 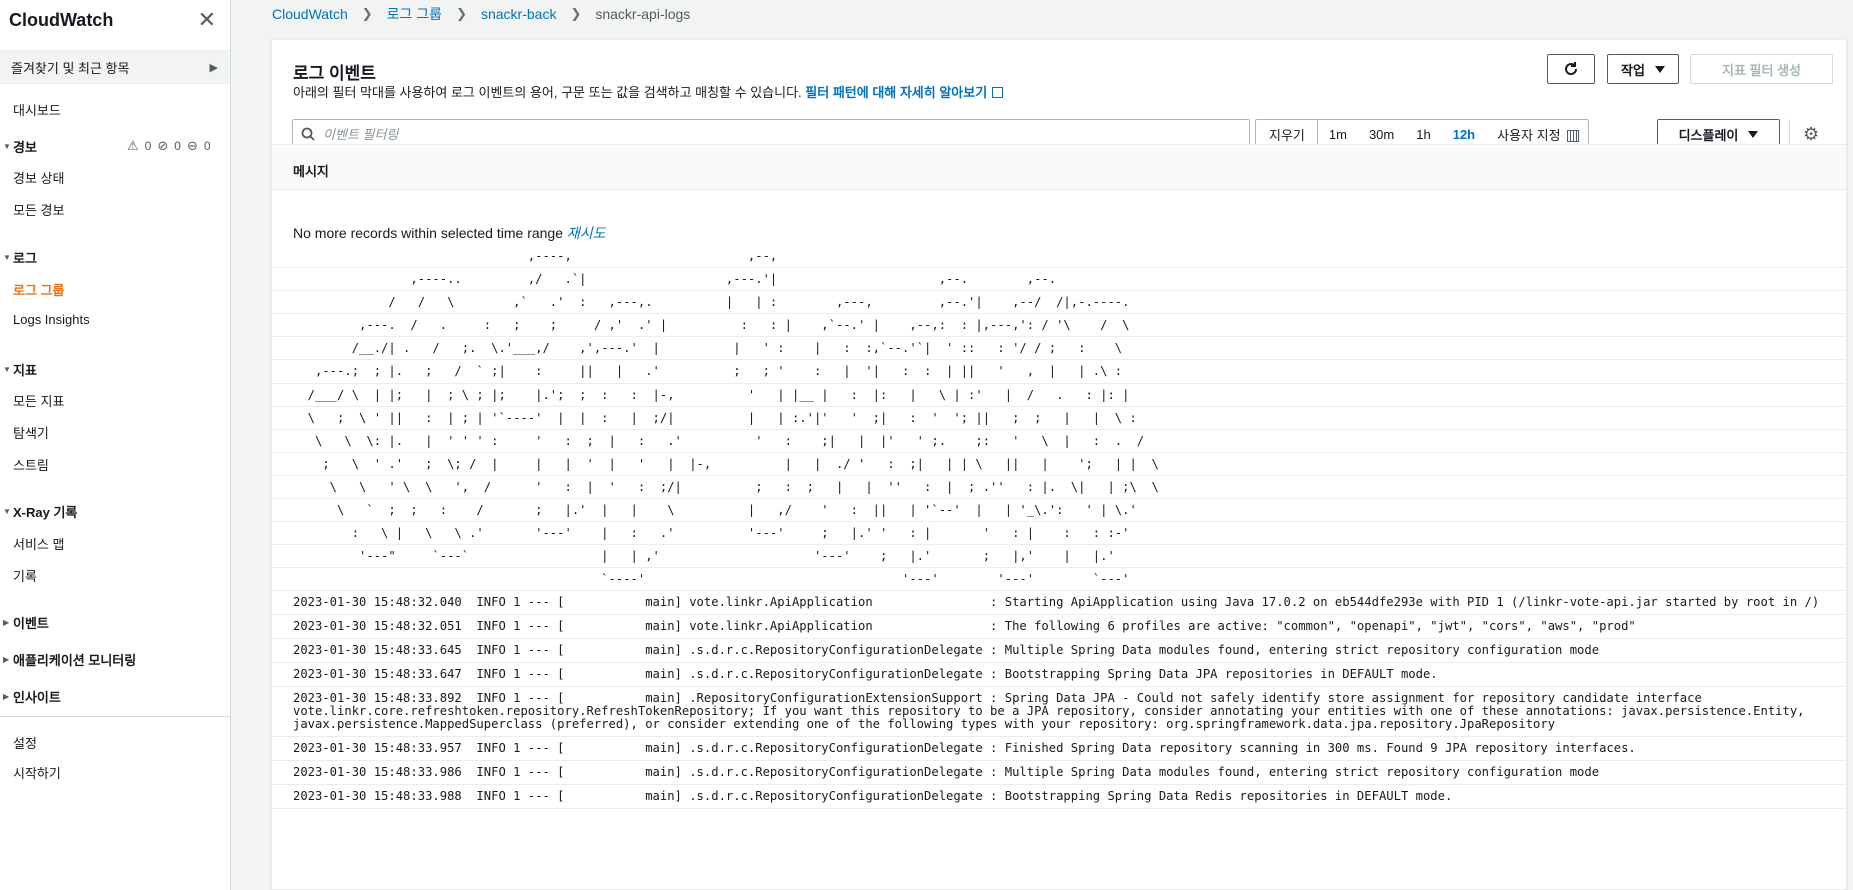 I want to click on alarm-warning-icon: ⚠, so click(x=133, y=145).